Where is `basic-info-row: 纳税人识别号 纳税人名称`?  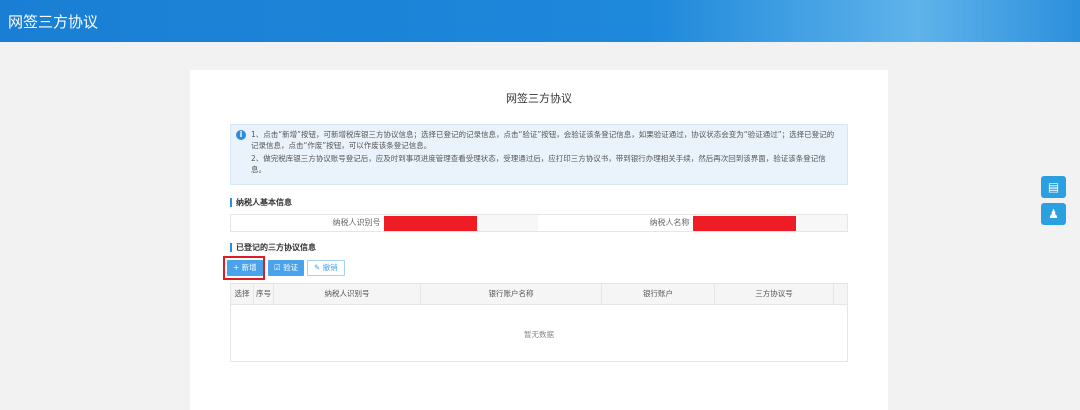 basic-info-row: 纳税人识别号 纳税人名称 is located at coordinates (539, 223).